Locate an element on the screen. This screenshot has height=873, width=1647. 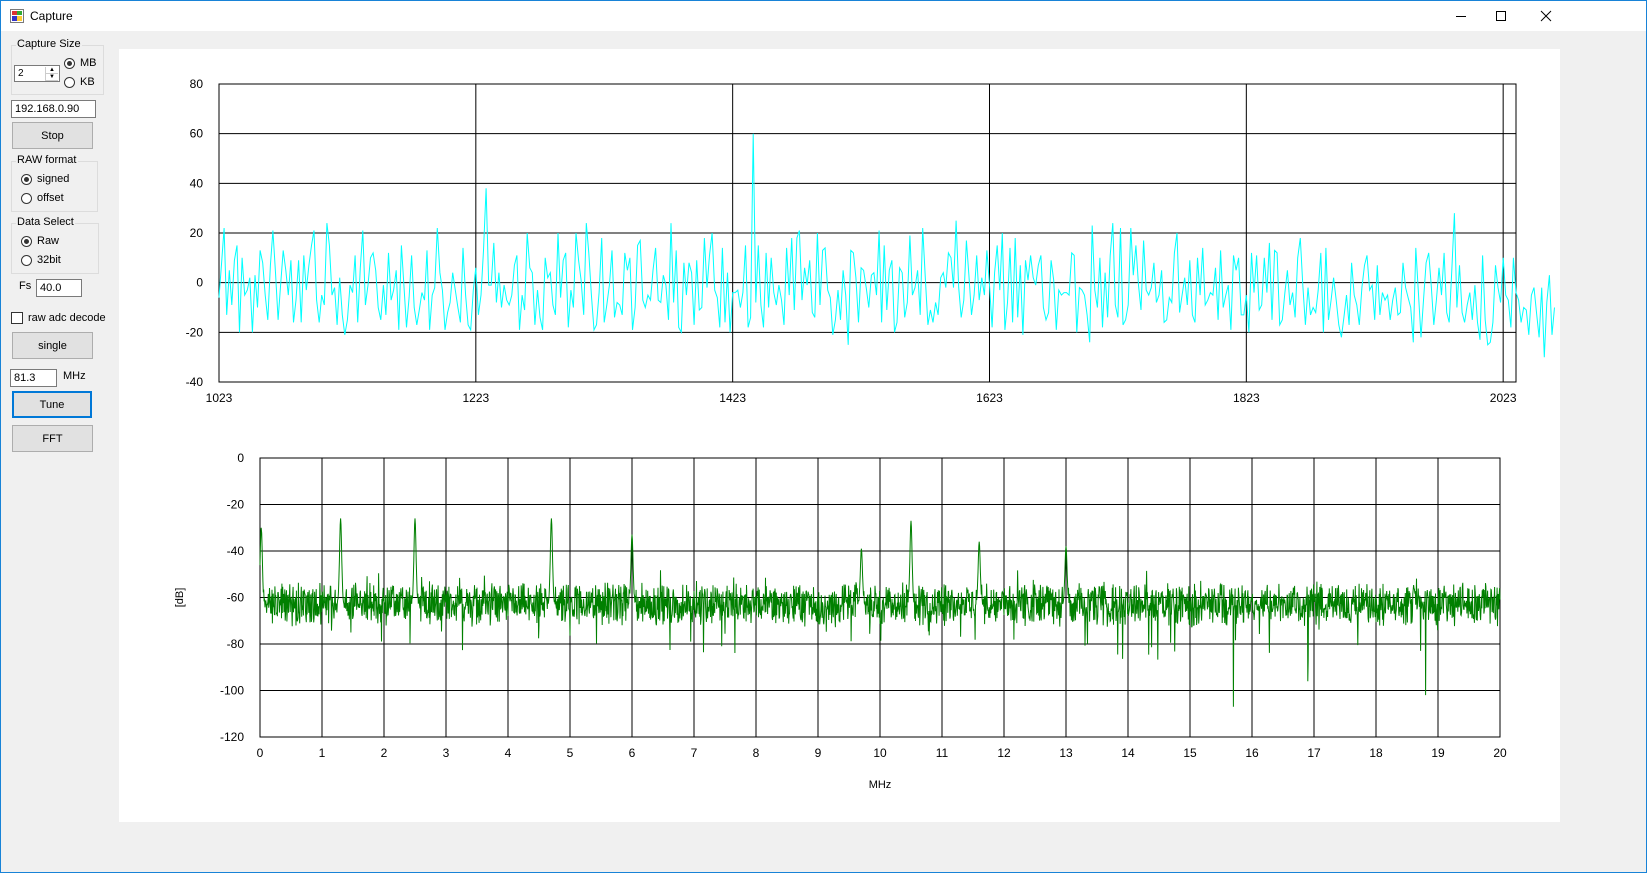
x-tick-label: 7 is located at coordinates (694, 753).